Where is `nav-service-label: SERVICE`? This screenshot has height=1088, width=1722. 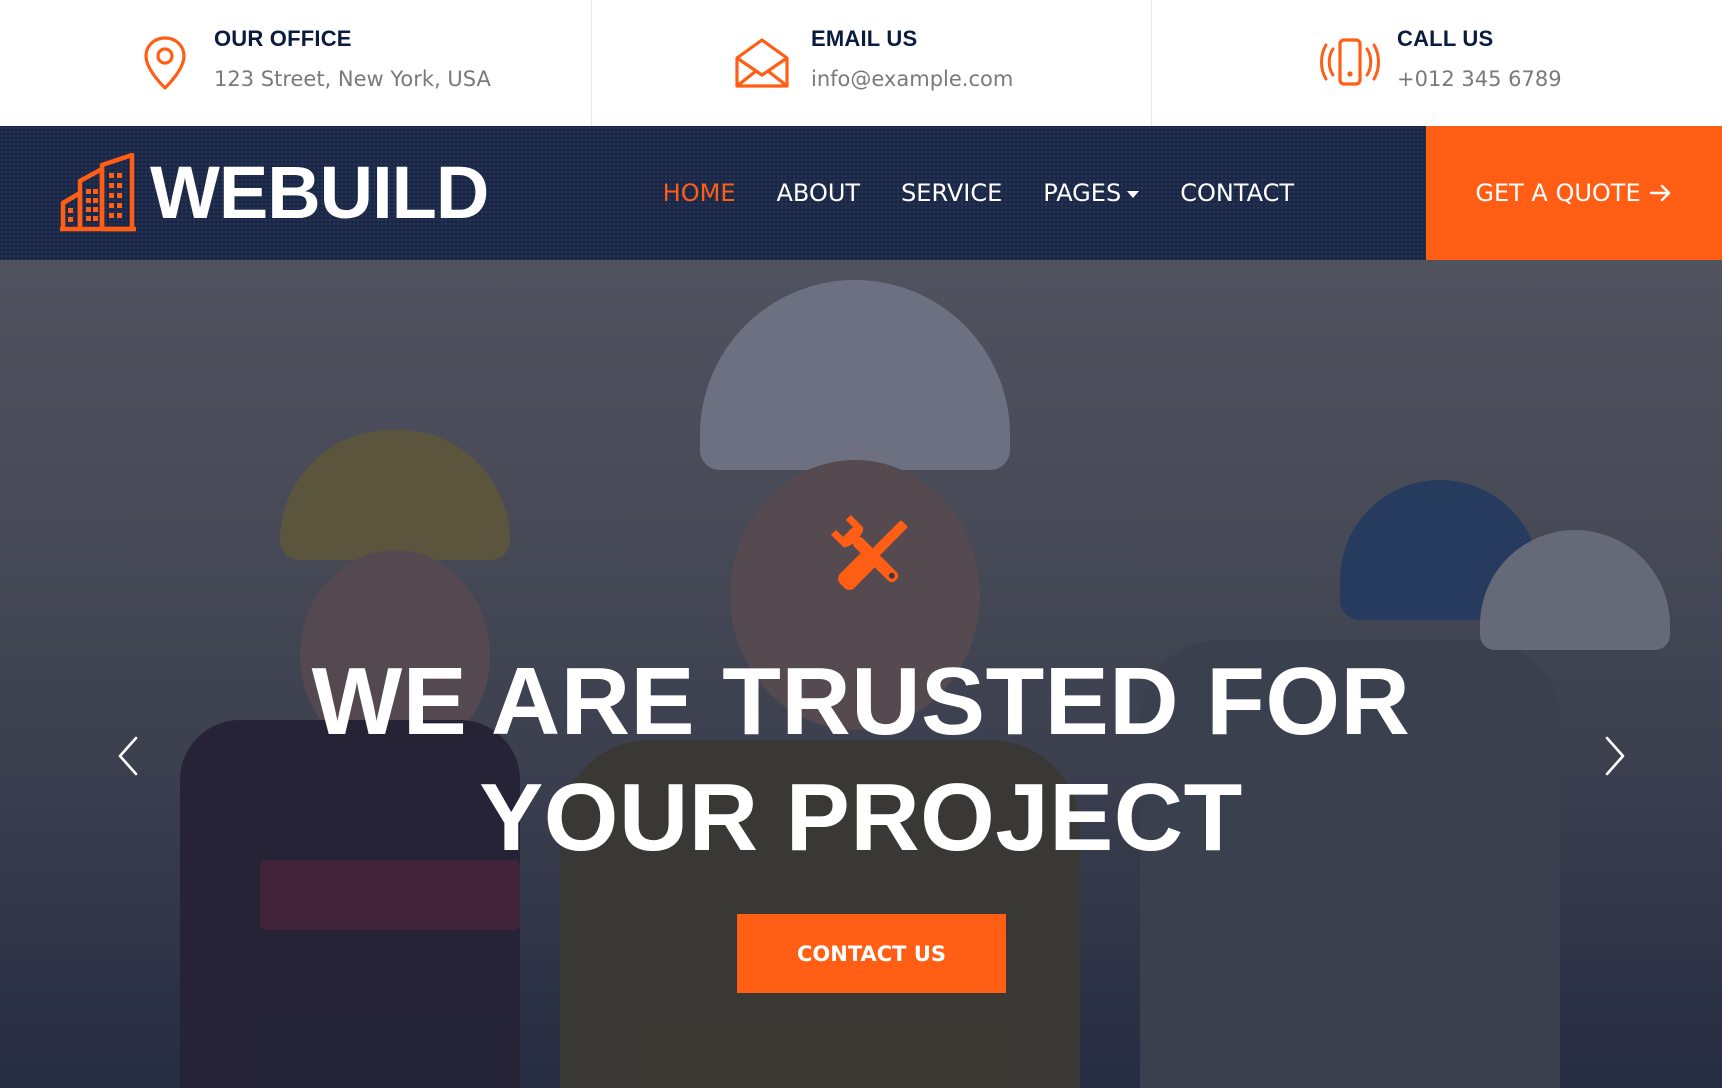 nav-service-label: SERVICE is located at coordinates (952, 193).